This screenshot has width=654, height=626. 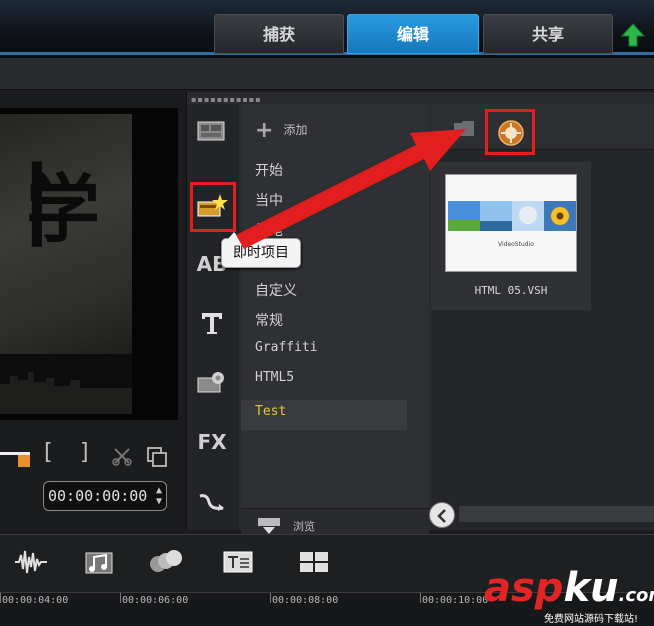 I want to click on scroll-left-button, so click(x=442, y=515).